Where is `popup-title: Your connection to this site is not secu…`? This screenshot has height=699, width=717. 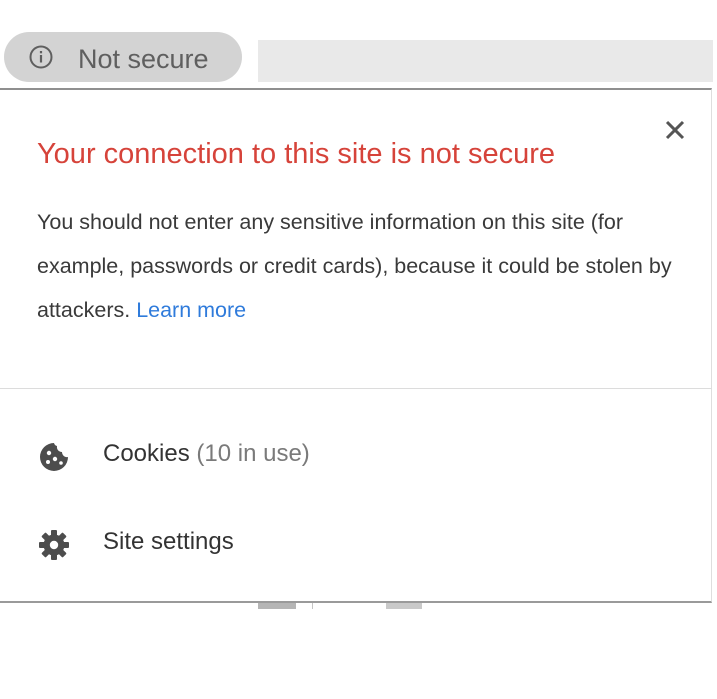
popup-title: Your connection to this site is not secu… is located at coordinates (296, 154).